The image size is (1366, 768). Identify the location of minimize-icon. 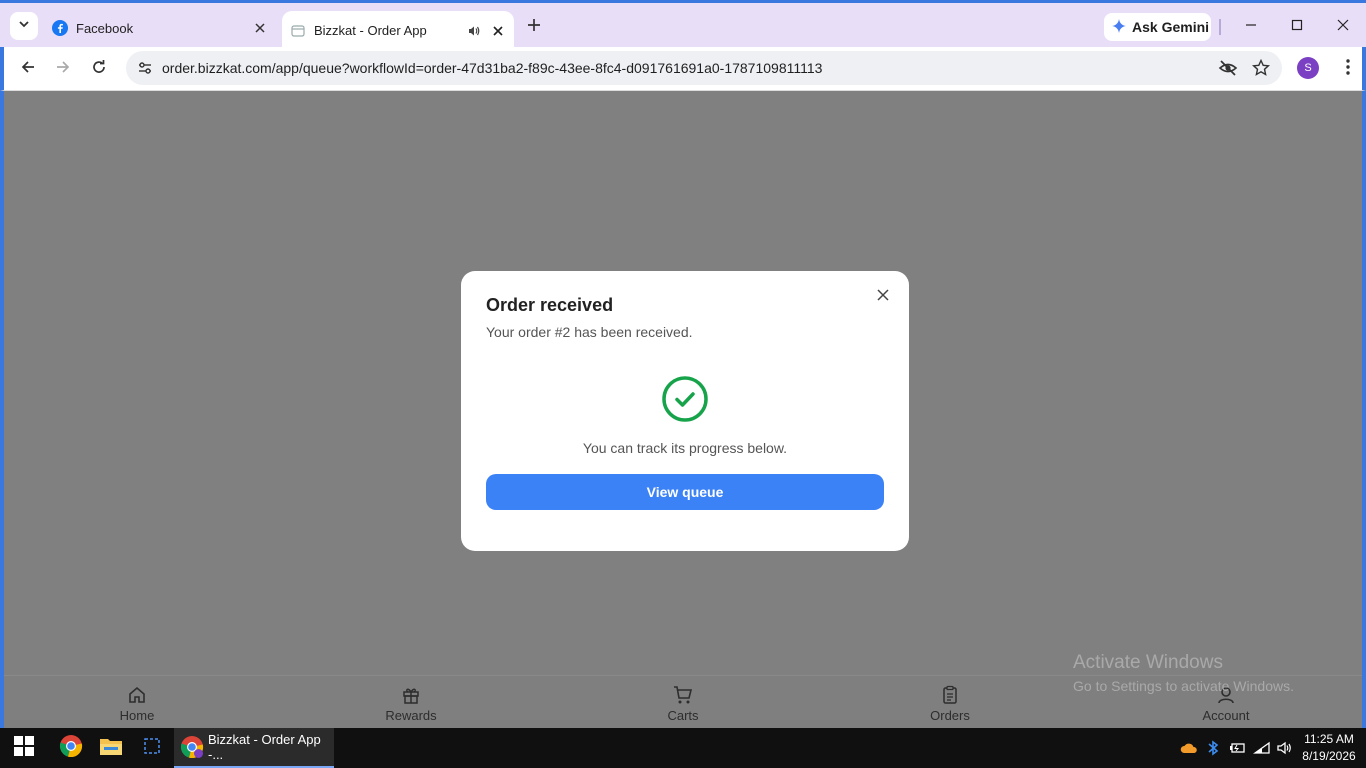
(1251, 27).